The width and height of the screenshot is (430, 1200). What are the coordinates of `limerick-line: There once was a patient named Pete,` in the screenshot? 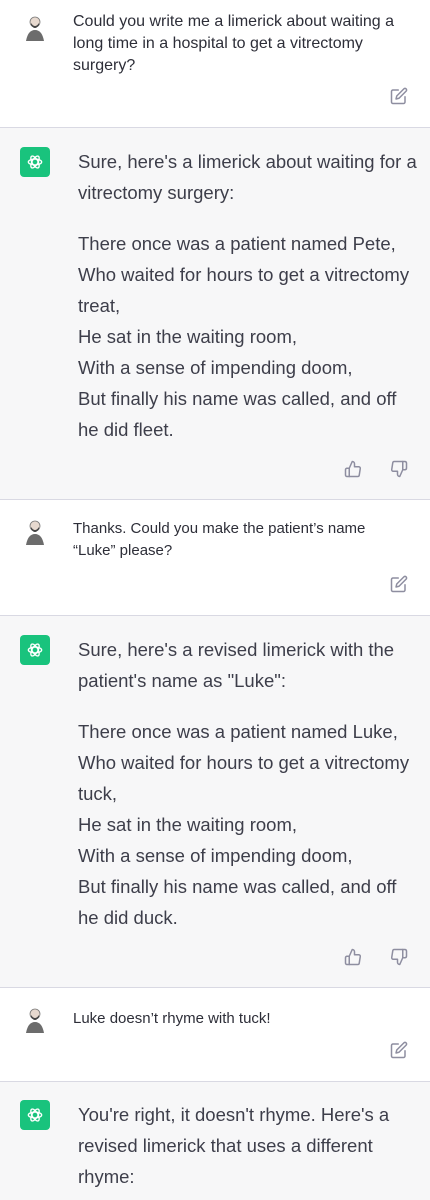 It's located at (237, 243).